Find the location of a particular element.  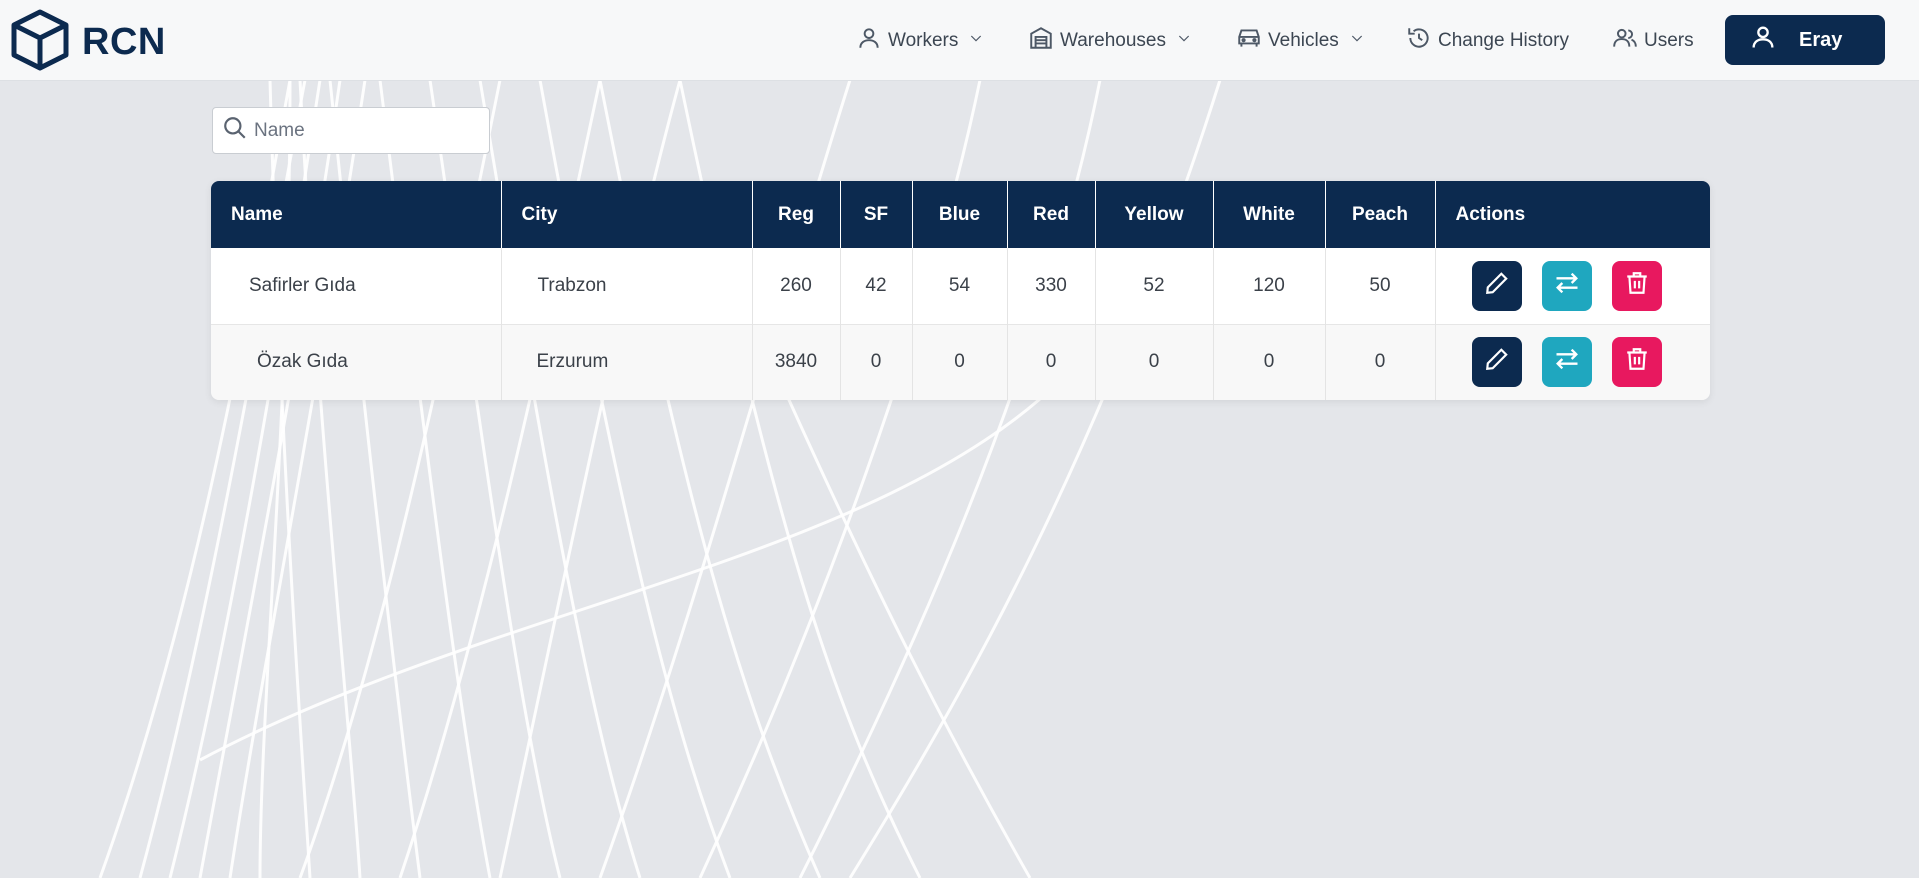

cell-reg: 3840 is located at coordinates (796, 362).